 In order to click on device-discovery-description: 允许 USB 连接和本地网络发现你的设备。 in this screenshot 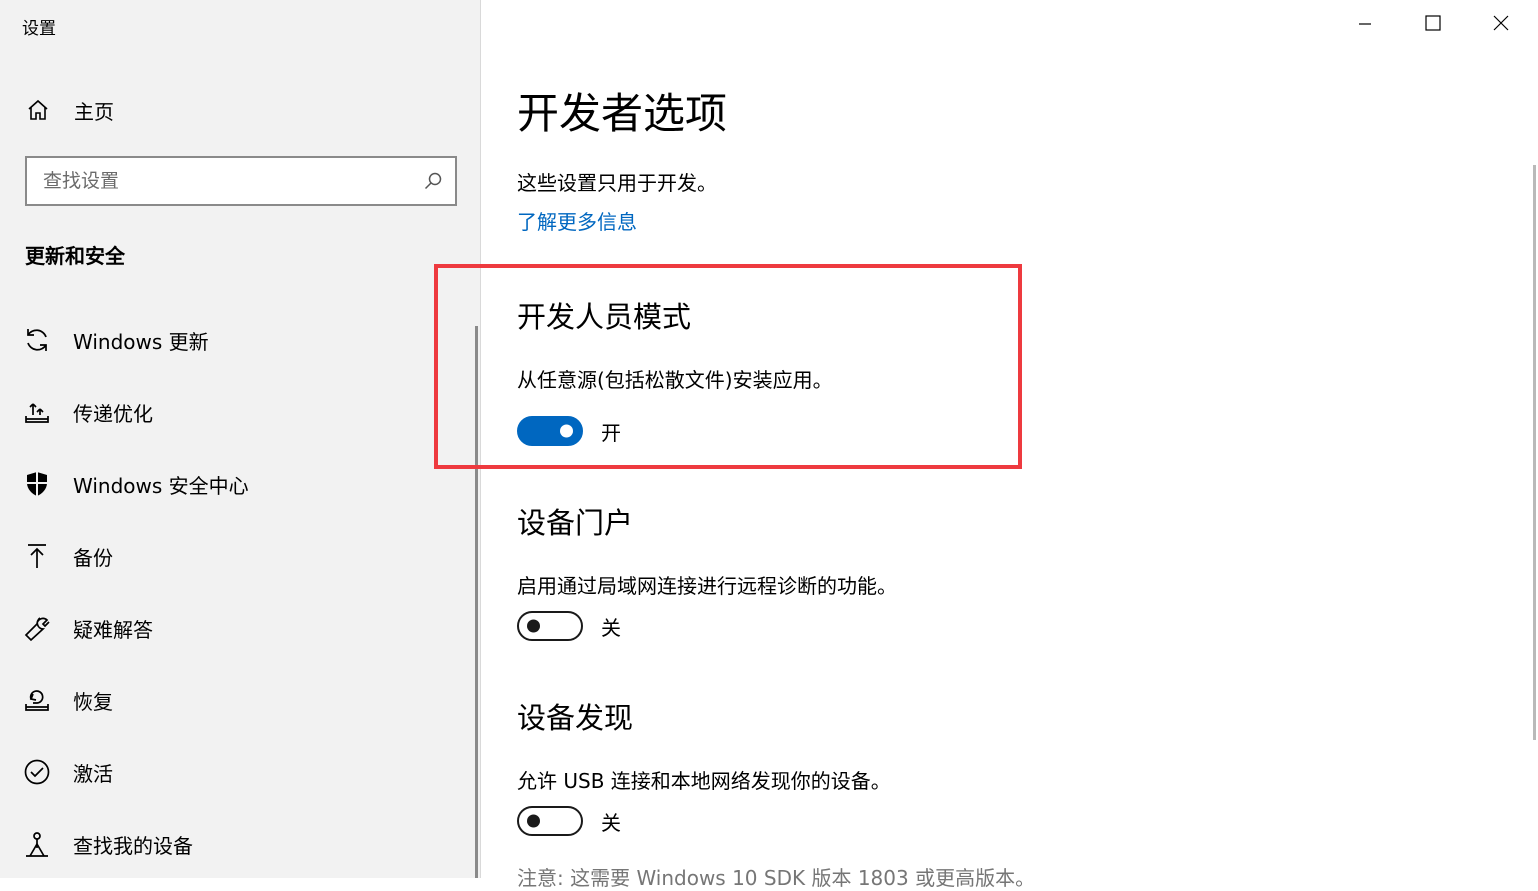, I will do `click(704, 781)`.